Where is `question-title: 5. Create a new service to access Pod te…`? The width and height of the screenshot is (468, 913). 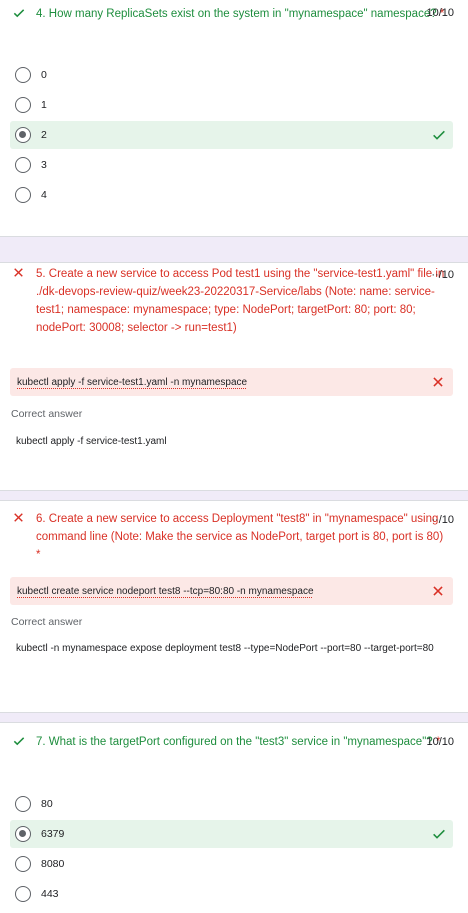 question-title: 5. Create a new service to access Pod te… is located at coordinates (240, 301).